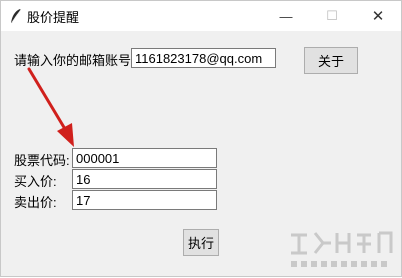 The height and width of the screenshot is (278, 402). I want to click on maximize-button: ☐, so click(332, 16).